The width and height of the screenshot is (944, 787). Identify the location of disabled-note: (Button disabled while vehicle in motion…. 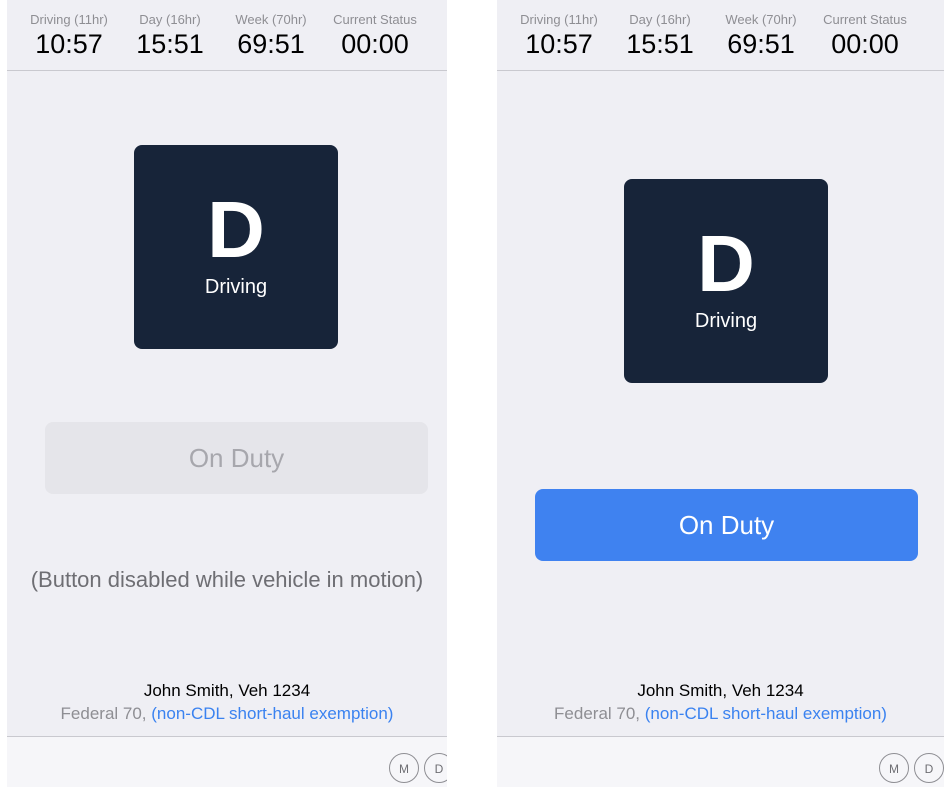
(227, 579).